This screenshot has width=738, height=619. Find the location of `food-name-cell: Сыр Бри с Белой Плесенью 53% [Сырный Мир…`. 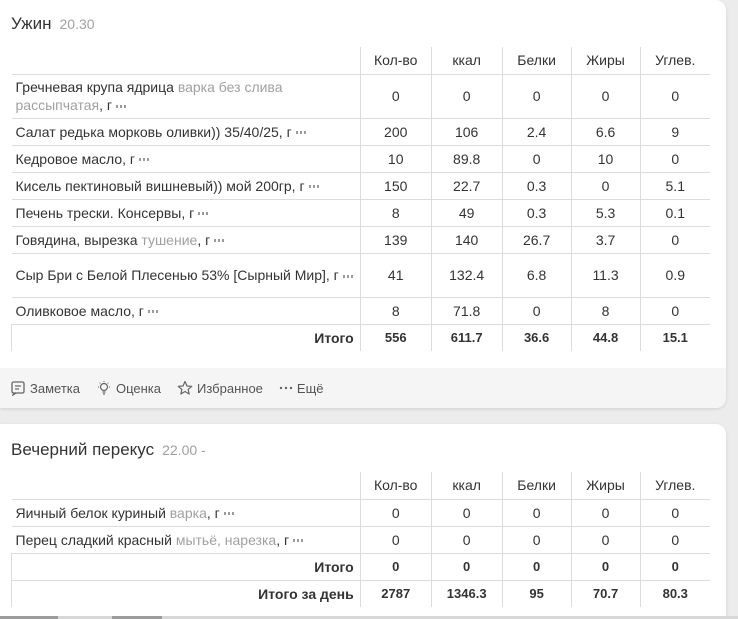

food-name-cell: Сыр Бри с Белой Плесенью 53% [Сырный Мир… is located at coordinates (186, 275).